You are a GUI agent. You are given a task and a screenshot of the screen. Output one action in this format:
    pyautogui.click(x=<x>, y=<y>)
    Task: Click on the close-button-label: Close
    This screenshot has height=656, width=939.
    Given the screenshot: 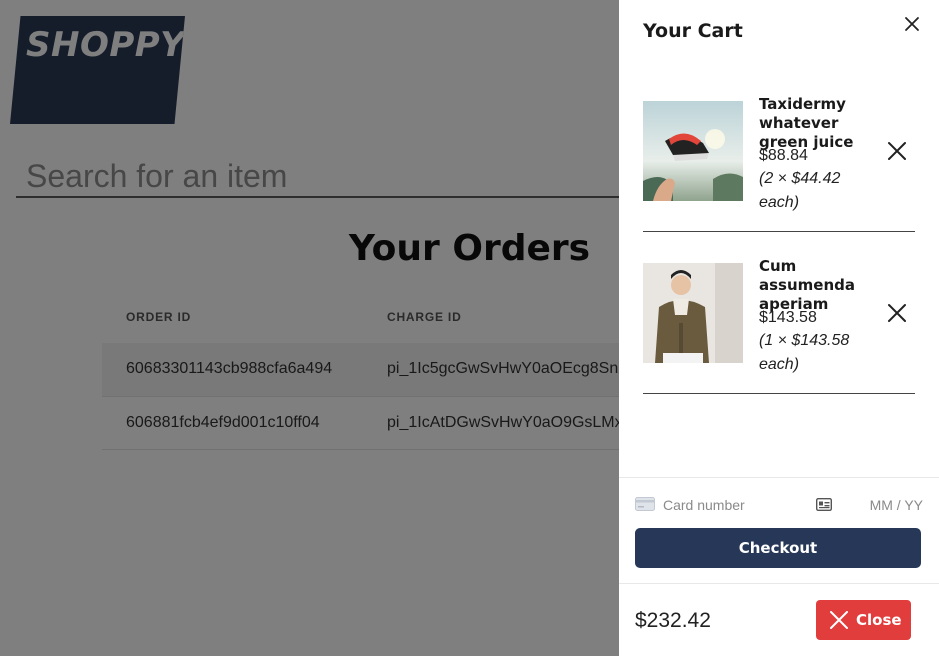 What is the action you would take?
    pyautogui.click(x=879, y=620)
    